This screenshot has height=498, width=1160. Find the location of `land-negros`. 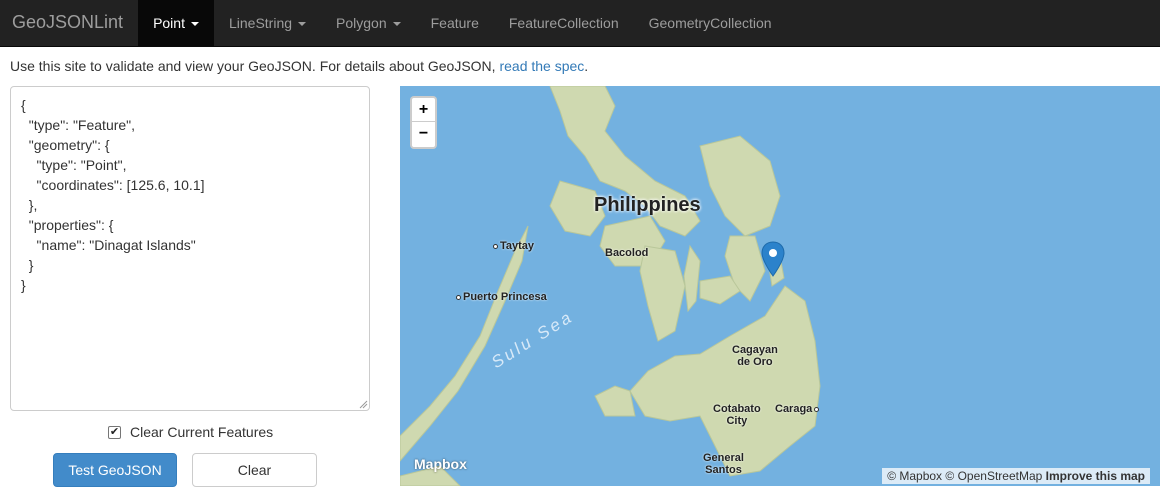

land-negros is located at coordinates (662, 293).